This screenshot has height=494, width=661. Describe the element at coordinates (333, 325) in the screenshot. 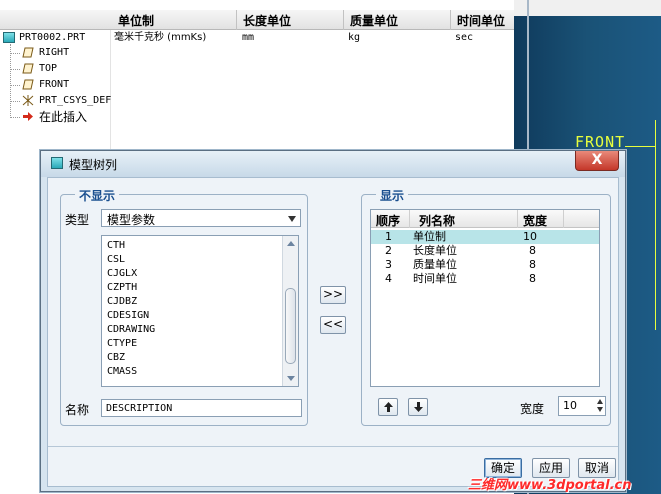

I see `move-left-button: <<` at that location.